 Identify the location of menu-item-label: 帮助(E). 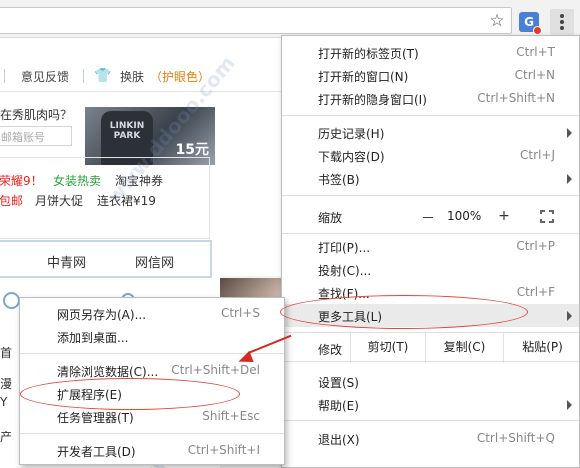
(338, 406).